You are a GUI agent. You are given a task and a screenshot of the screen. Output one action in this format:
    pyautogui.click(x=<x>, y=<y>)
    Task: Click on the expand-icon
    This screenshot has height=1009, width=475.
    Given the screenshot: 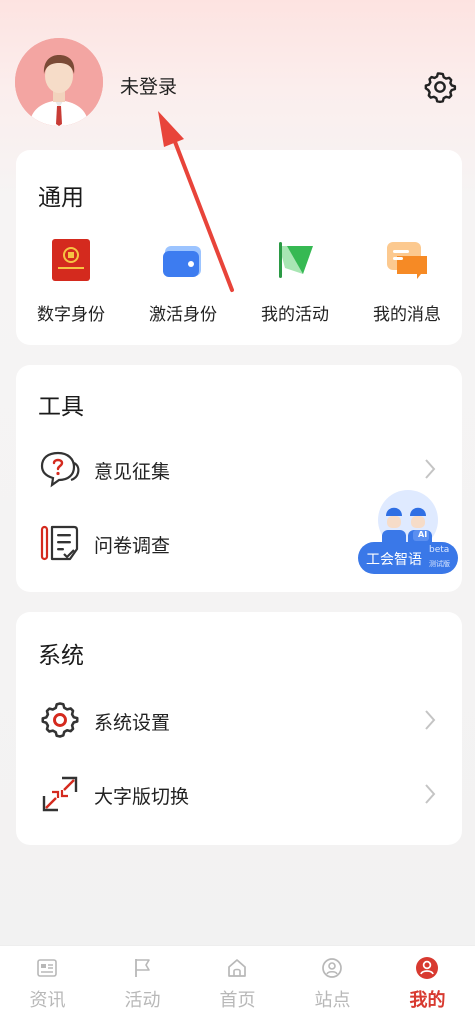 What is the action you would take?
    pyautogui.click(x=60, y=794)
    